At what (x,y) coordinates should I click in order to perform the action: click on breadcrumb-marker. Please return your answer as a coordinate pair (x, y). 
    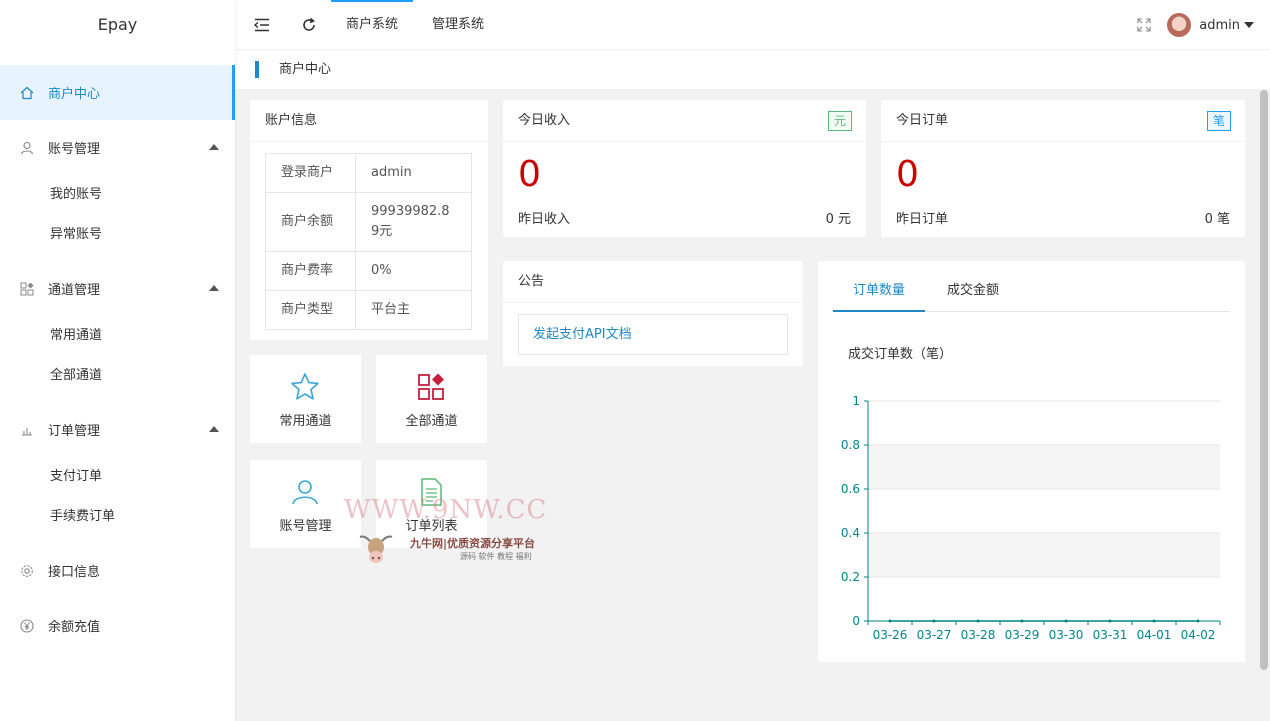
    Looking at the image, I should click on (257, 69).